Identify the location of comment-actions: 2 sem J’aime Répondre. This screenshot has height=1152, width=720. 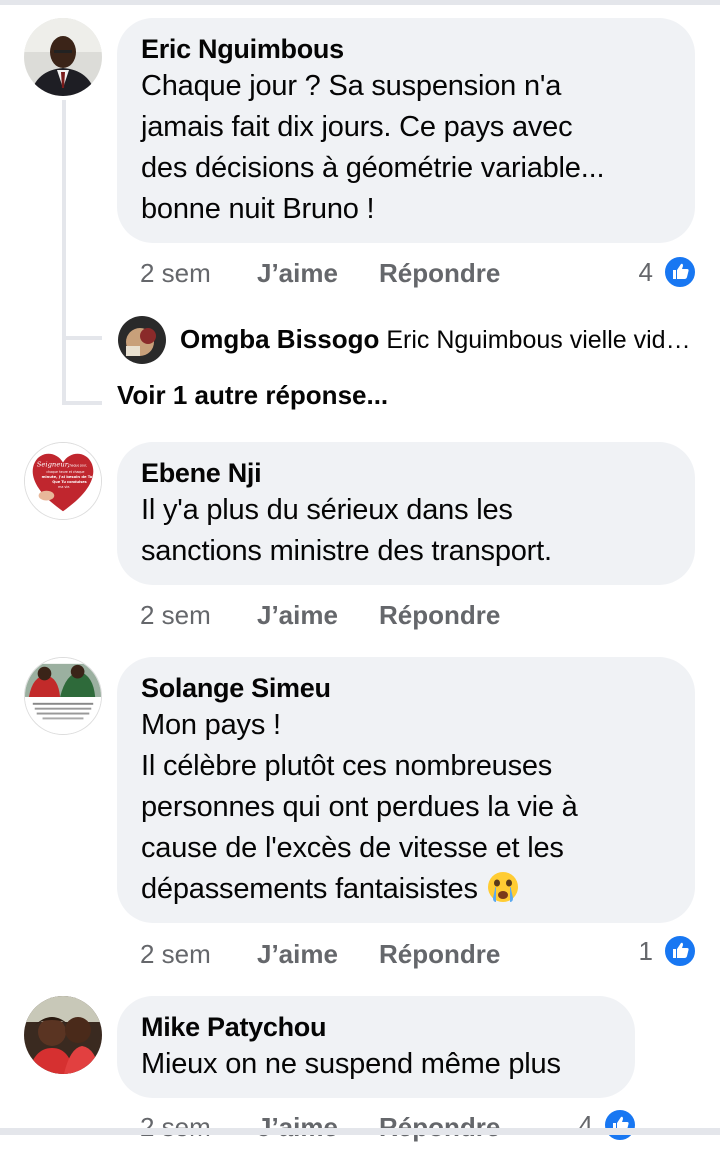
(420, 620).